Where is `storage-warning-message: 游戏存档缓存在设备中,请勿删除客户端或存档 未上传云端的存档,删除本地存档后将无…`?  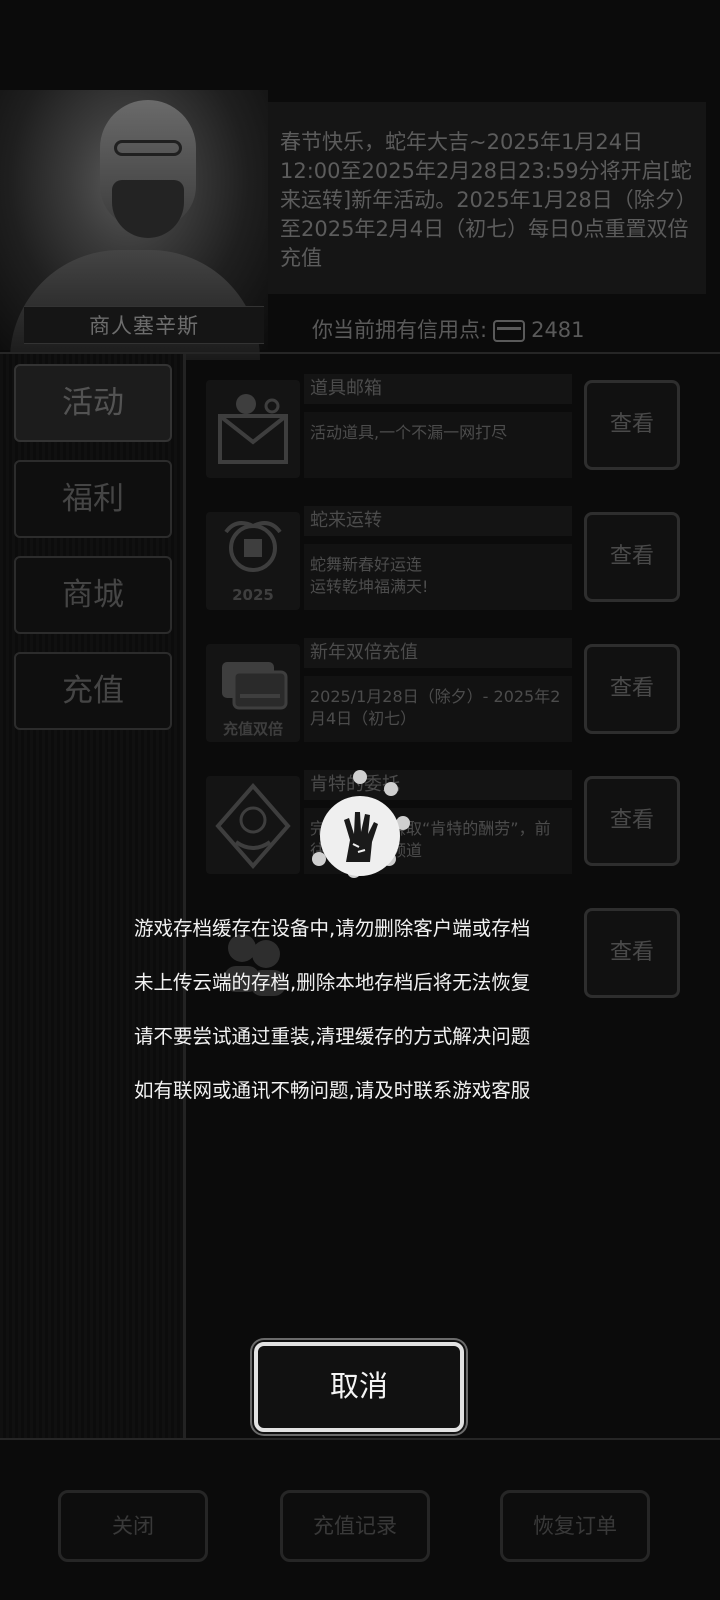
storage-warning-message: 游戏存档缓存在设备中,请勿删除客户端或存档 未上传云端的存档,删除本地存档后将无… is located at coordinates (364, 1010).